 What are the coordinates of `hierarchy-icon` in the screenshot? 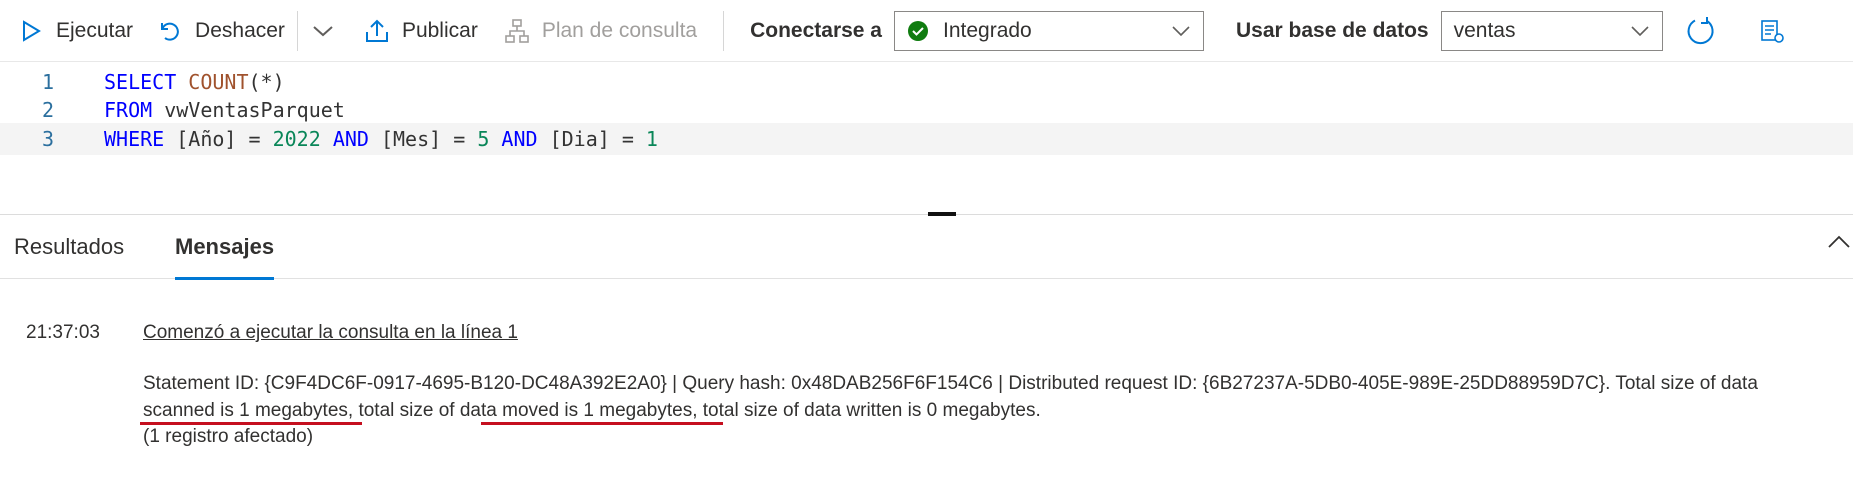 It's located at (517, 31).